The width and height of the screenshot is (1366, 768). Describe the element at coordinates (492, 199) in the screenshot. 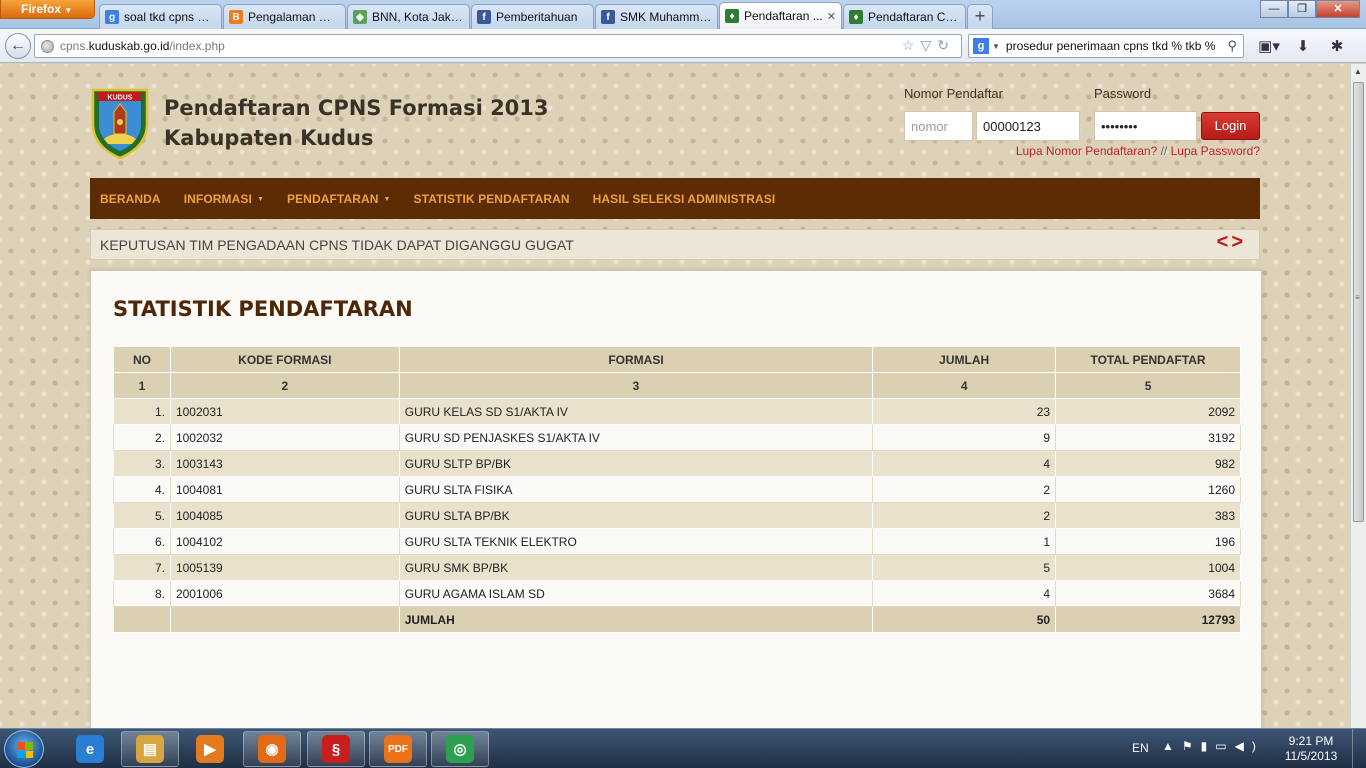

I see `nav-item-statistik-pendaftaran: STATISTIK PENDAFTARAN` at that location.